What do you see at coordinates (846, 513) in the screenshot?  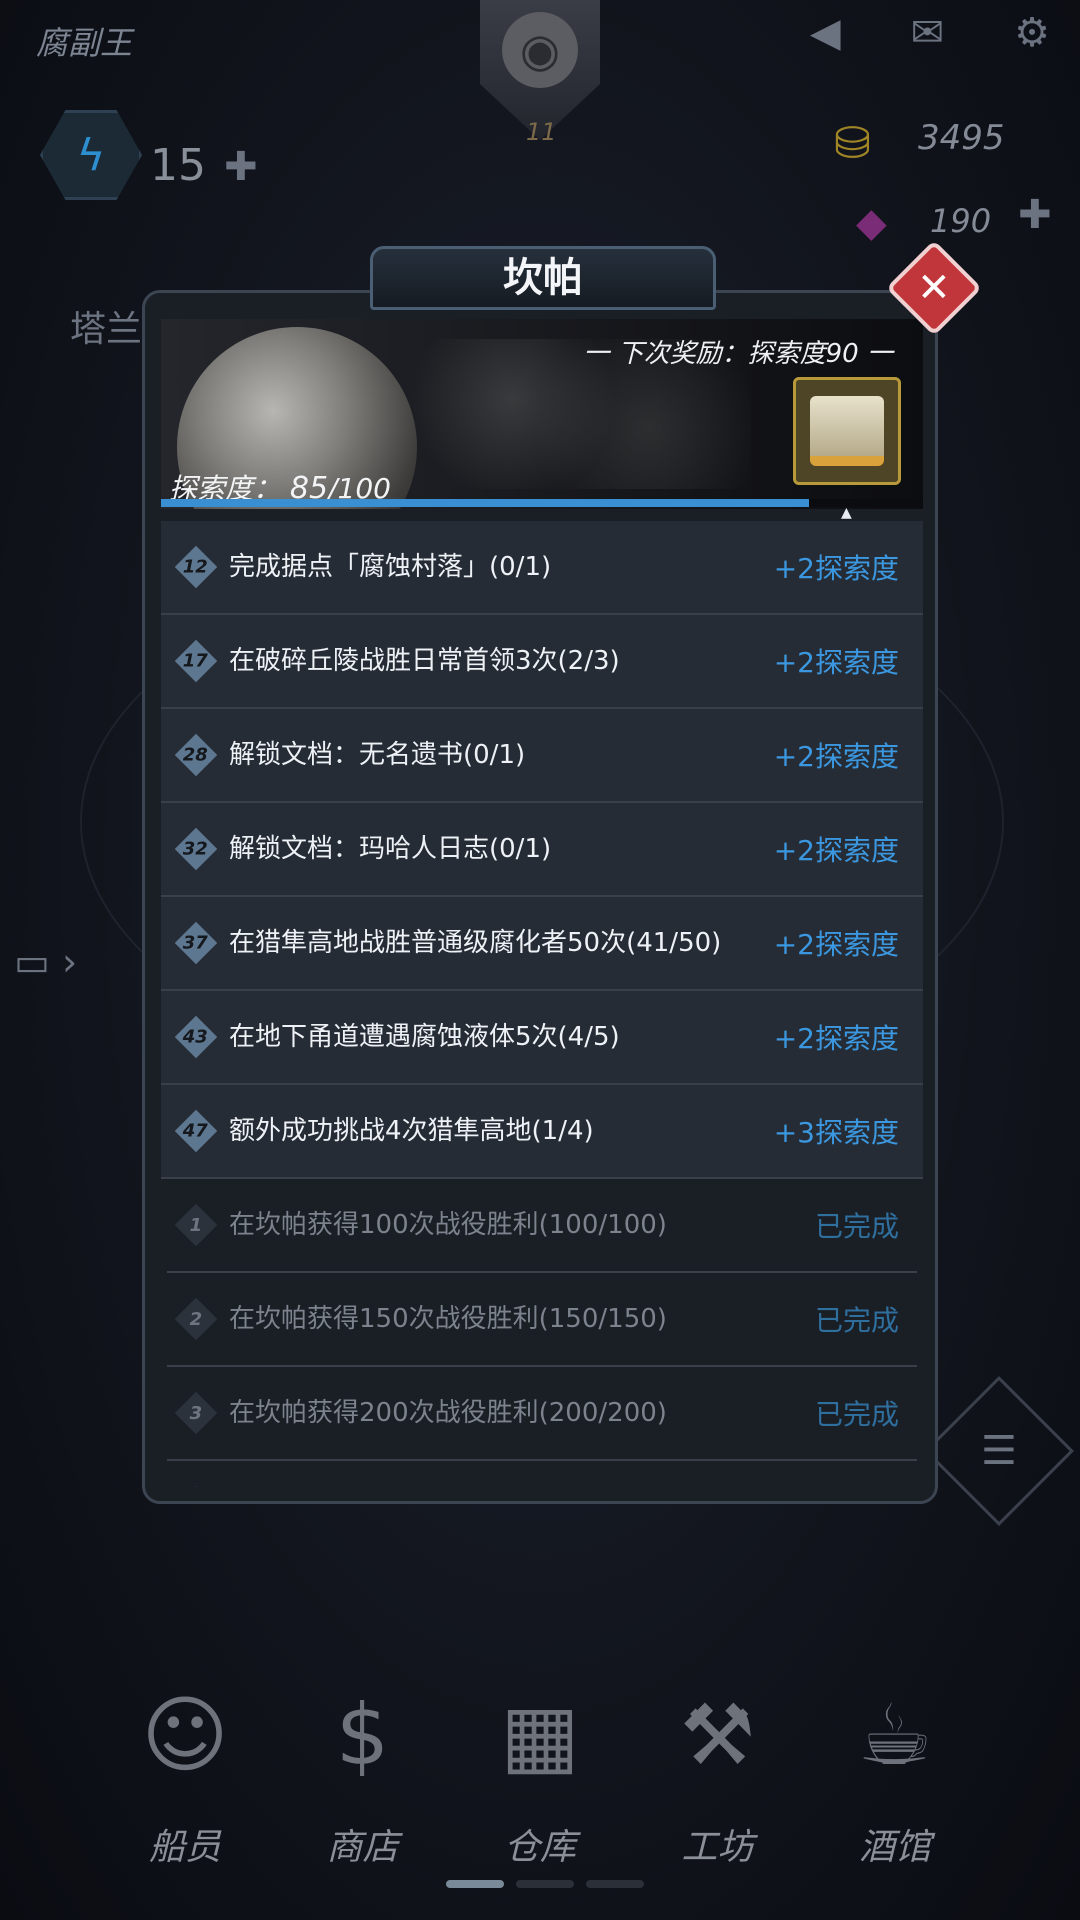 I see `progress-marker-icon: ▲` at bounding box center [846, 513].